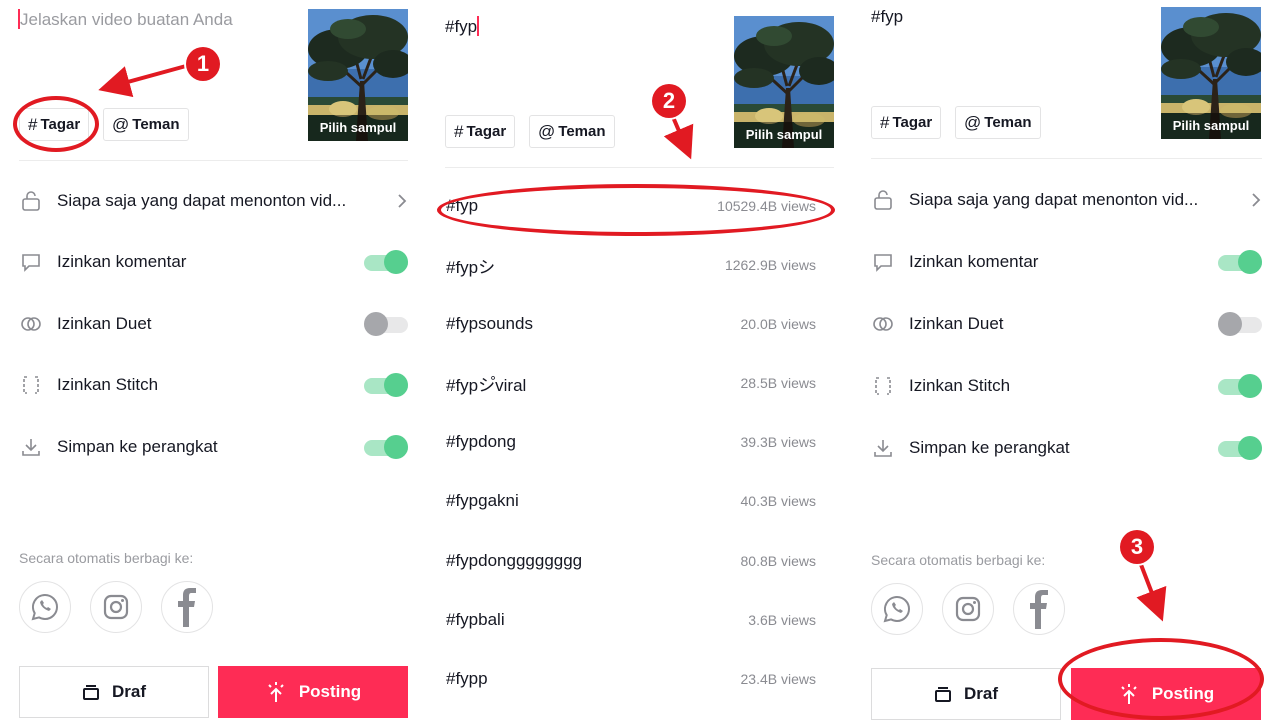 Image resolution: width=1280 pixels, height=720 pixels. I want to click on hashtag-suggestion: #fypbali 3.6B views, so click(631, 620).